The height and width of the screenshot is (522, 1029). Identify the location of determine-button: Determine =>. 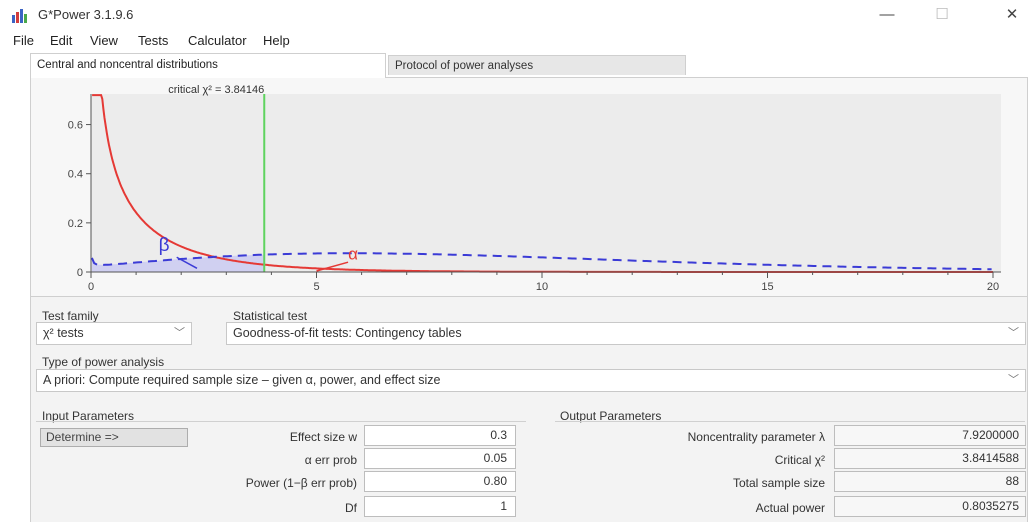
(114, 437).